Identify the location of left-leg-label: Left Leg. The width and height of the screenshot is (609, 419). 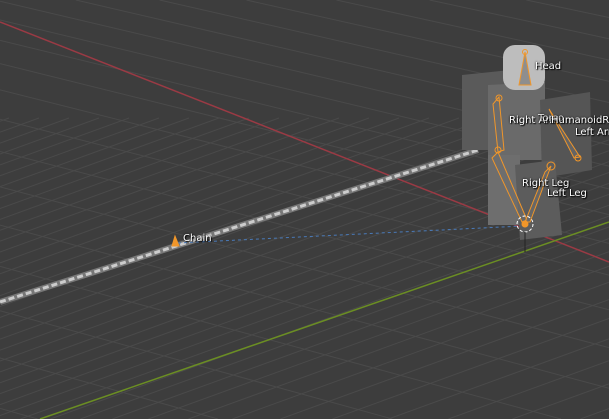
(567, 193).